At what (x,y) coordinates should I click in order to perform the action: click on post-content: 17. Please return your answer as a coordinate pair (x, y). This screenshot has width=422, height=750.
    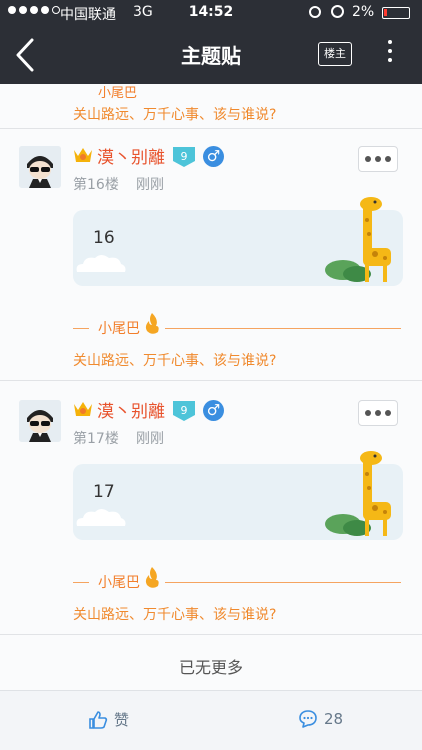
    Looking at the image, I should click on (104, 492).